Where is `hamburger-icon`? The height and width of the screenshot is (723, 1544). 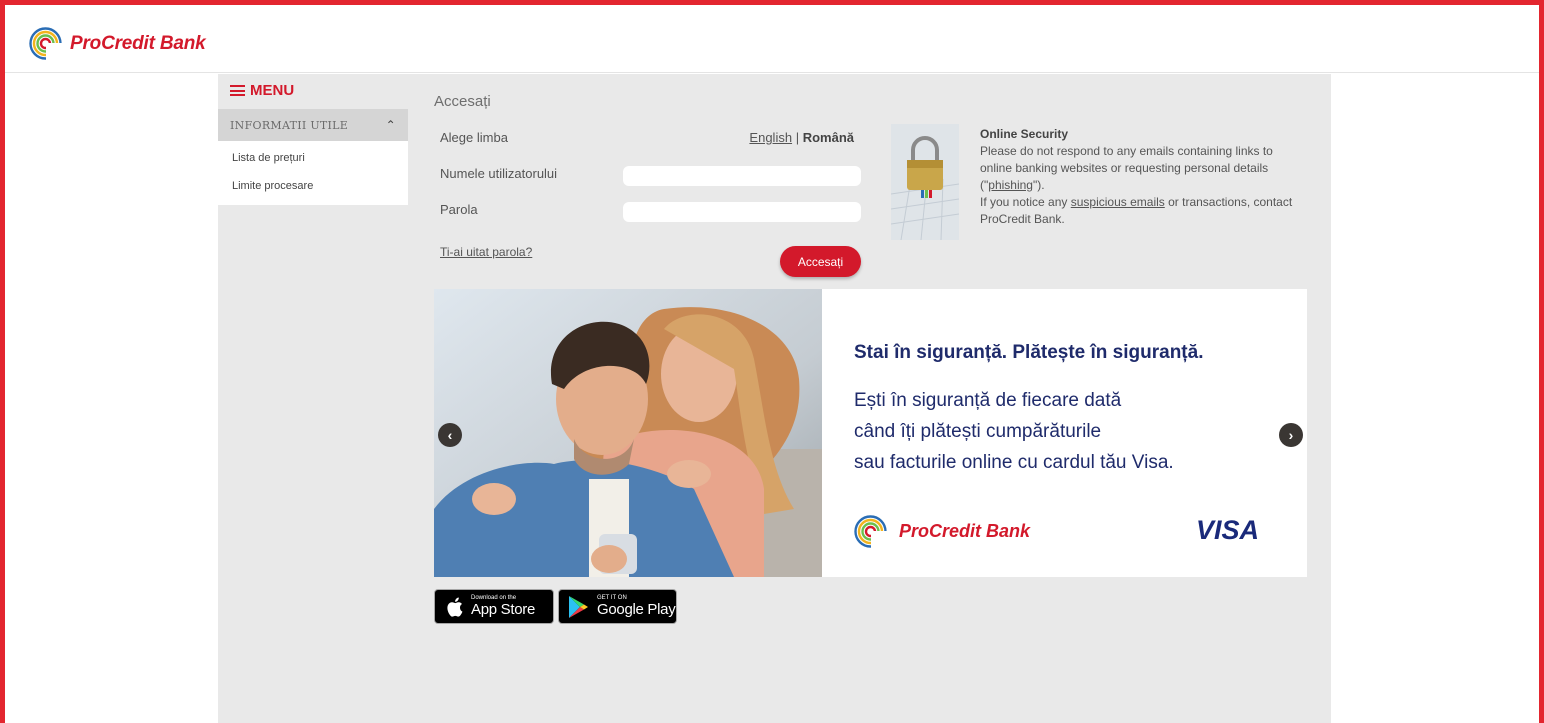
hamburger-icon is located at coordinates (237, 90).